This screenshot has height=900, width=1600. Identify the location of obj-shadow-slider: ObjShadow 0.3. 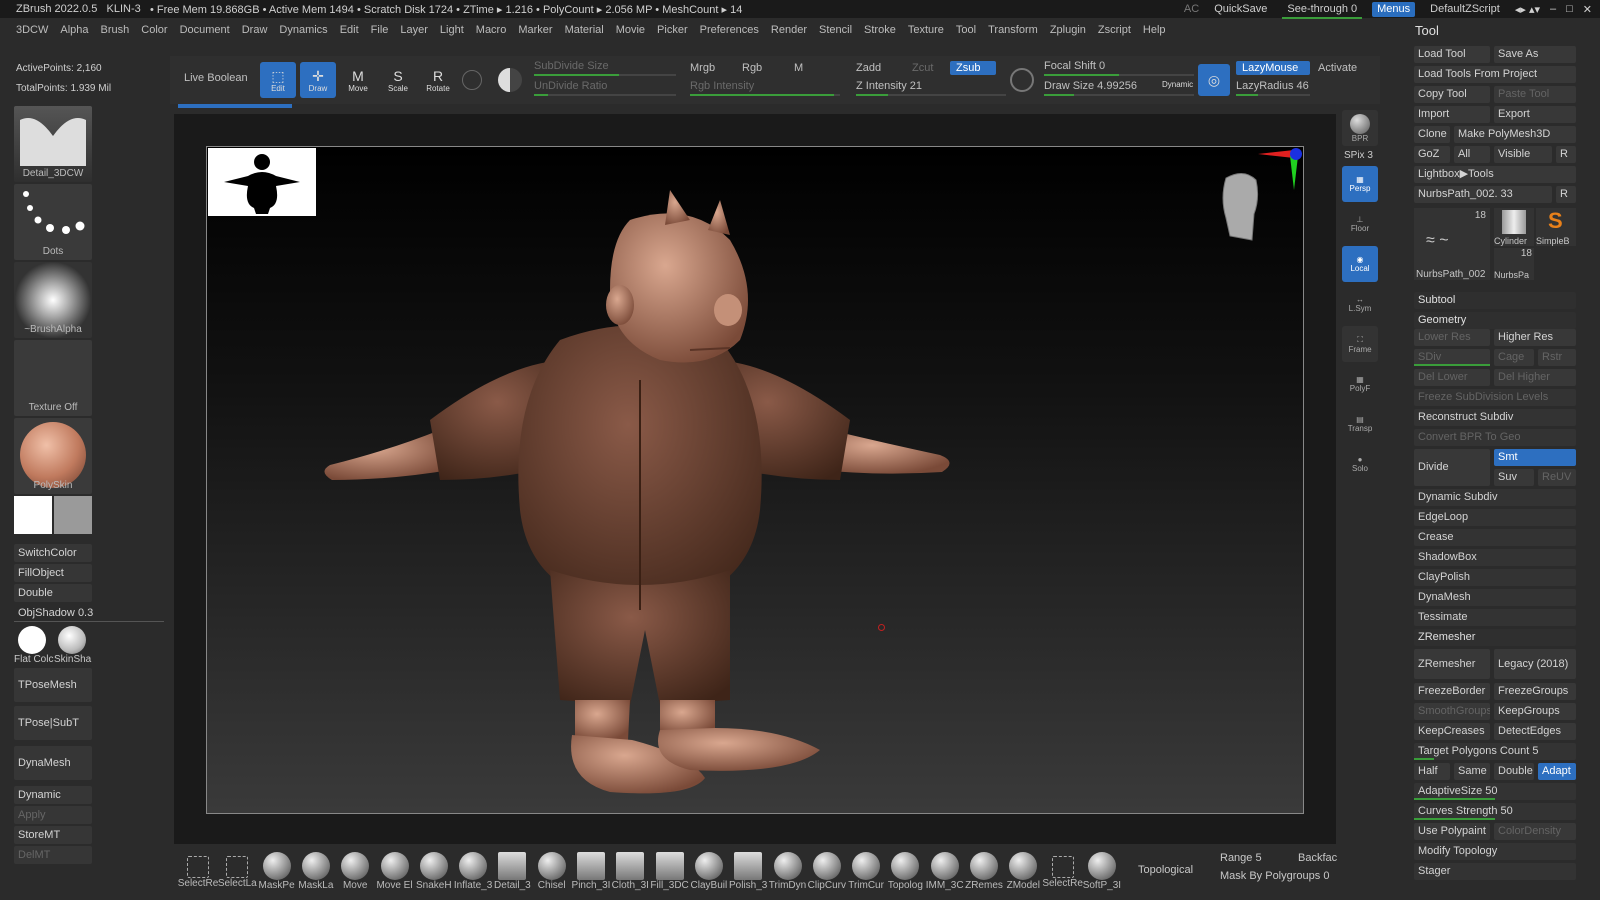
(89, 613).